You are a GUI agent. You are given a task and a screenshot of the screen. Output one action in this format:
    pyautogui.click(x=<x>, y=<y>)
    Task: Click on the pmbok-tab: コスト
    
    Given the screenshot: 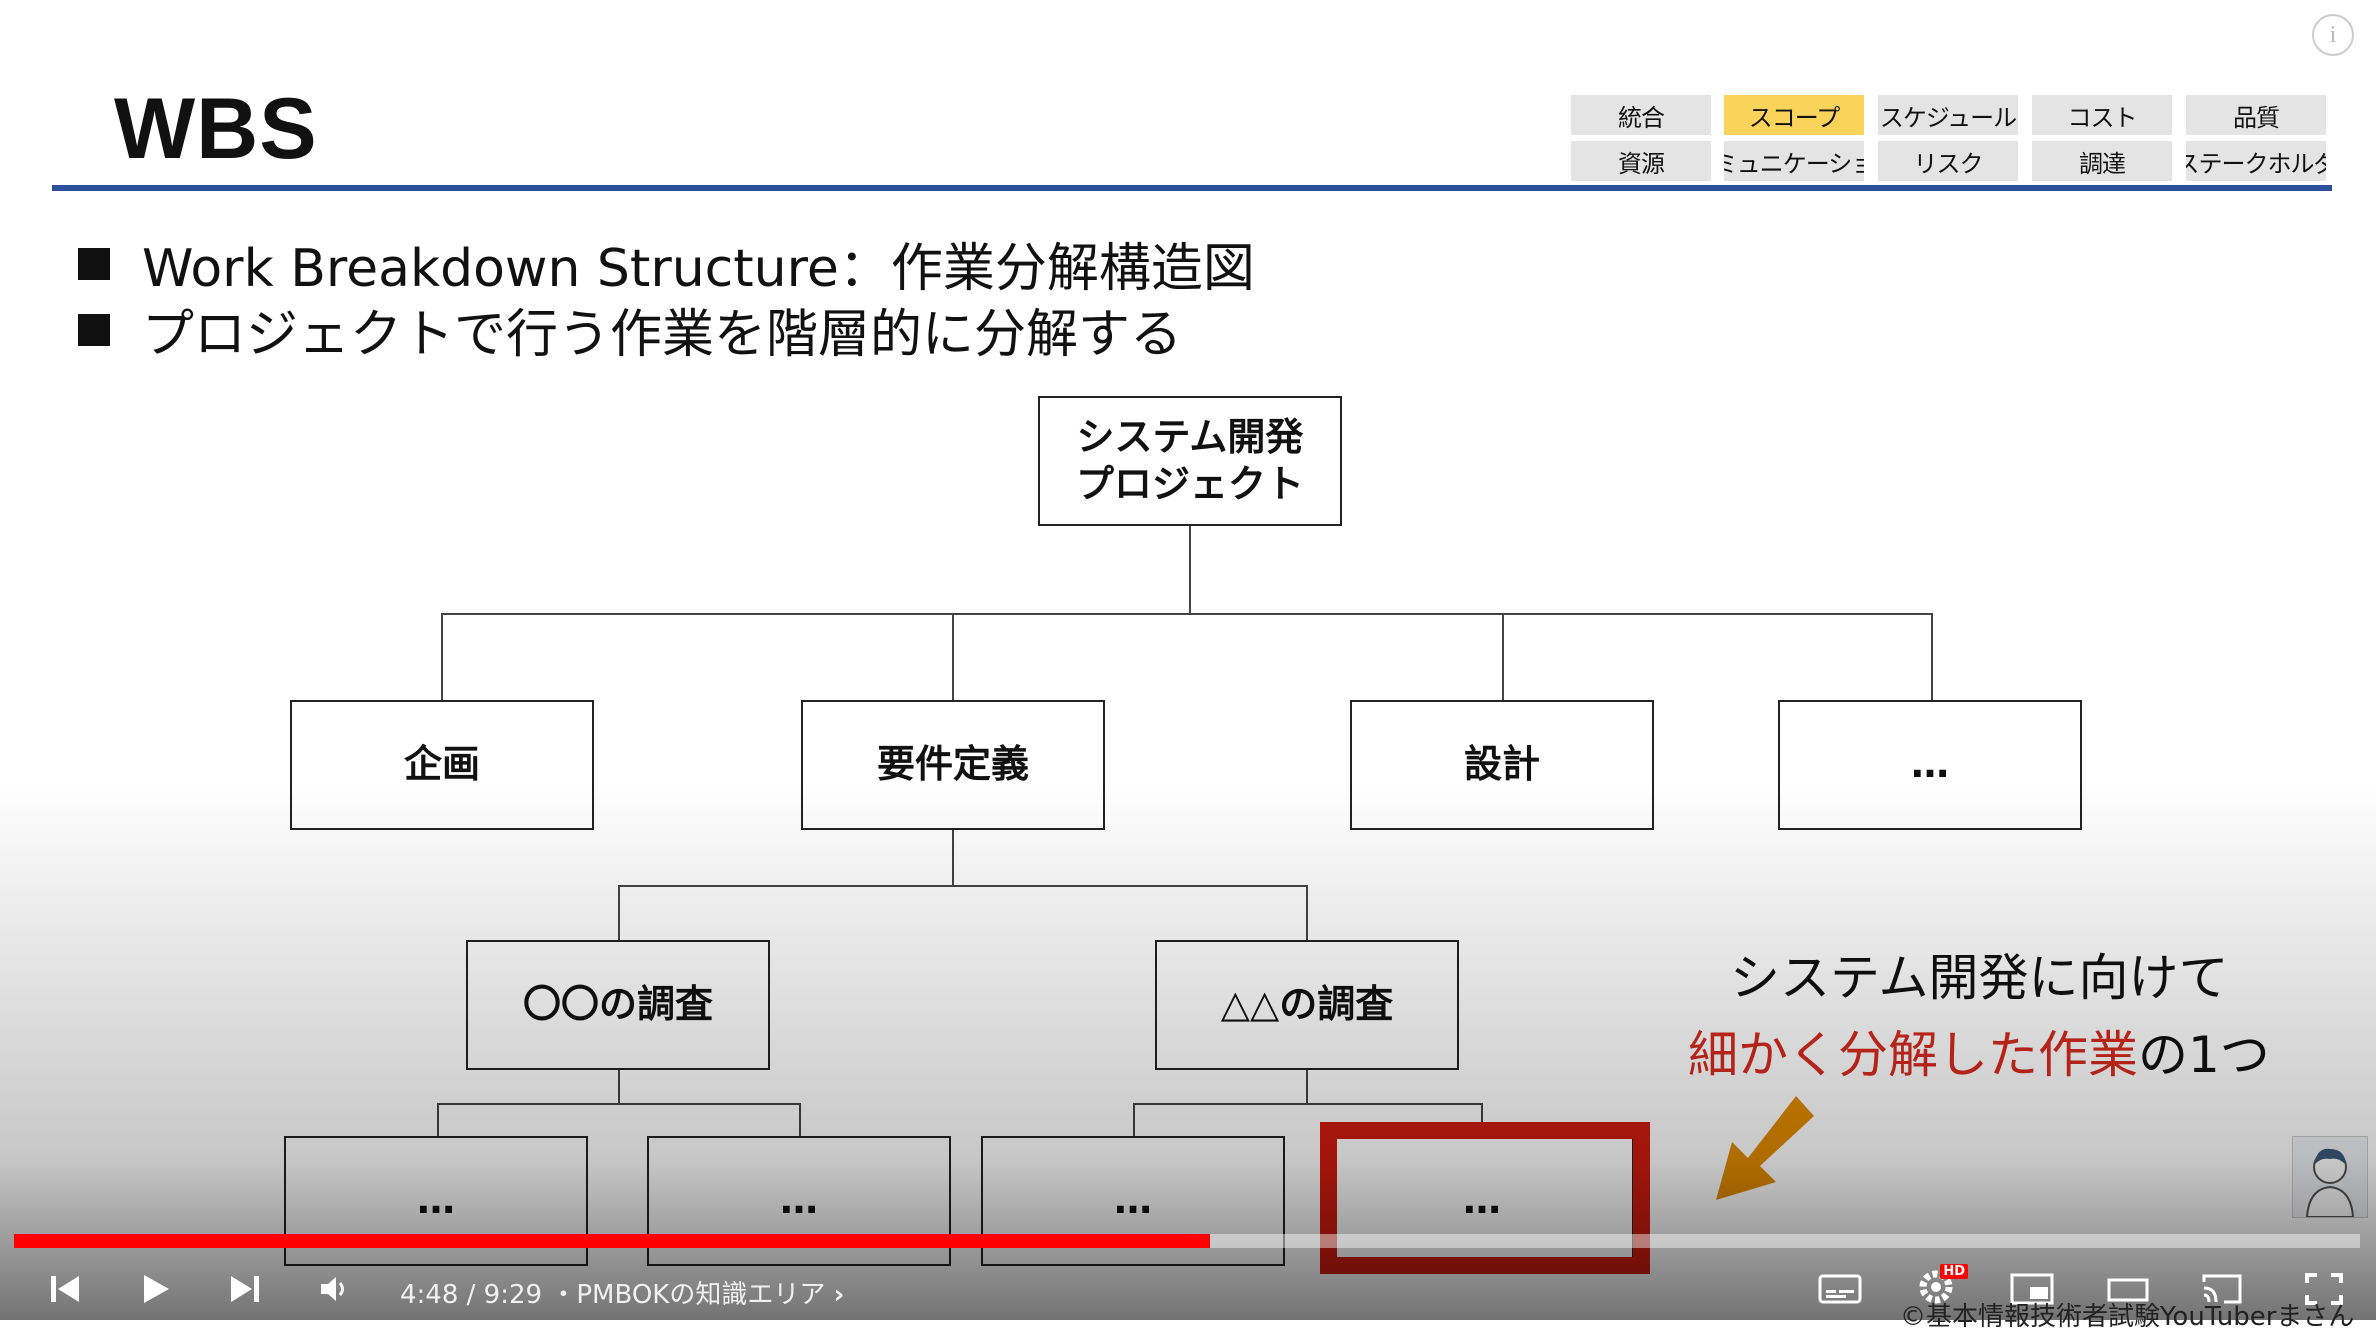 What is the action you would take?
    pyautogui.click(x=2102, y=115)
    